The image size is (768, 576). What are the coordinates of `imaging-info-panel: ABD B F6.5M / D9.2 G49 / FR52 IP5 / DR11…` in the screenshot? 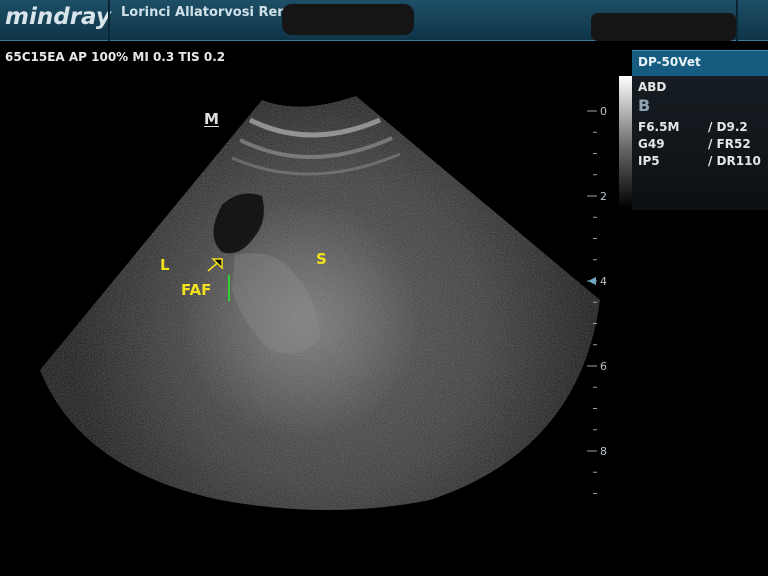 It's located at (700, 143).